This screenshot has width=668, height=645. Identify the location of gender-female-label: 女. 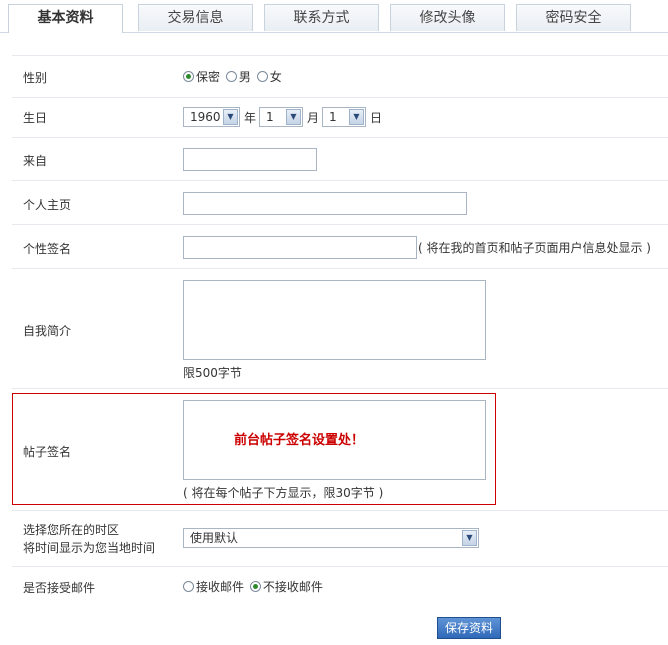
(275, 77).